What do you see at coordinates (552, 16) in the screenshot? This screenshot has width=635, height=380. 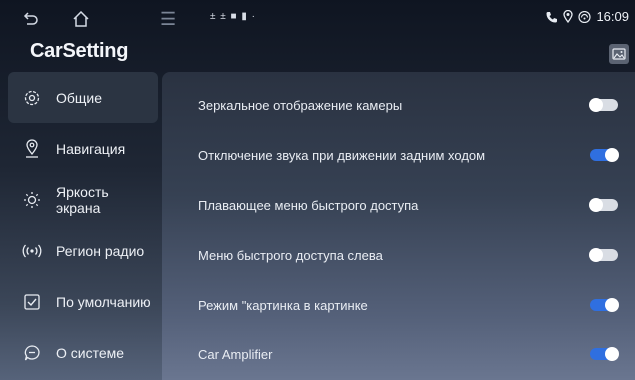 I see `phone-icon` at bounding box center [552, 16].